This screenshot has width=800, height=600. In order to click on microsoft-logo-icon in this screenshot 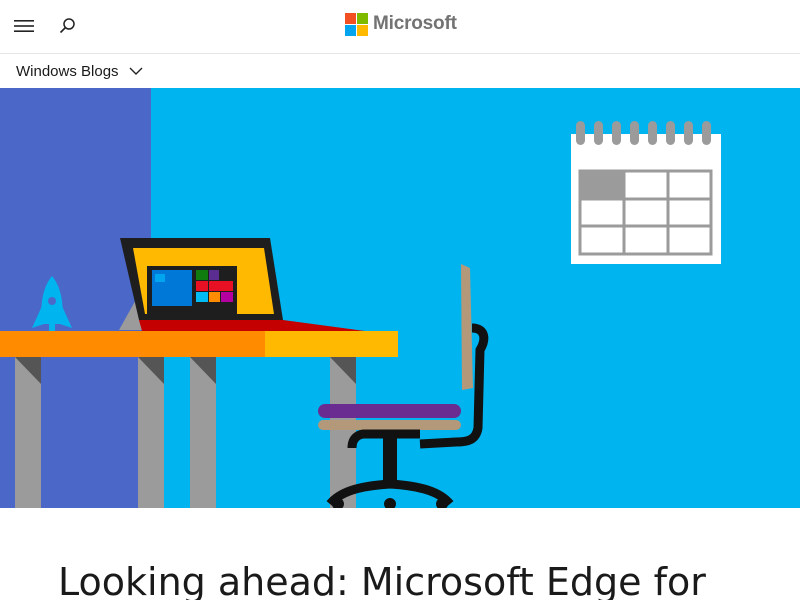, I will do `click(356, 24)`.